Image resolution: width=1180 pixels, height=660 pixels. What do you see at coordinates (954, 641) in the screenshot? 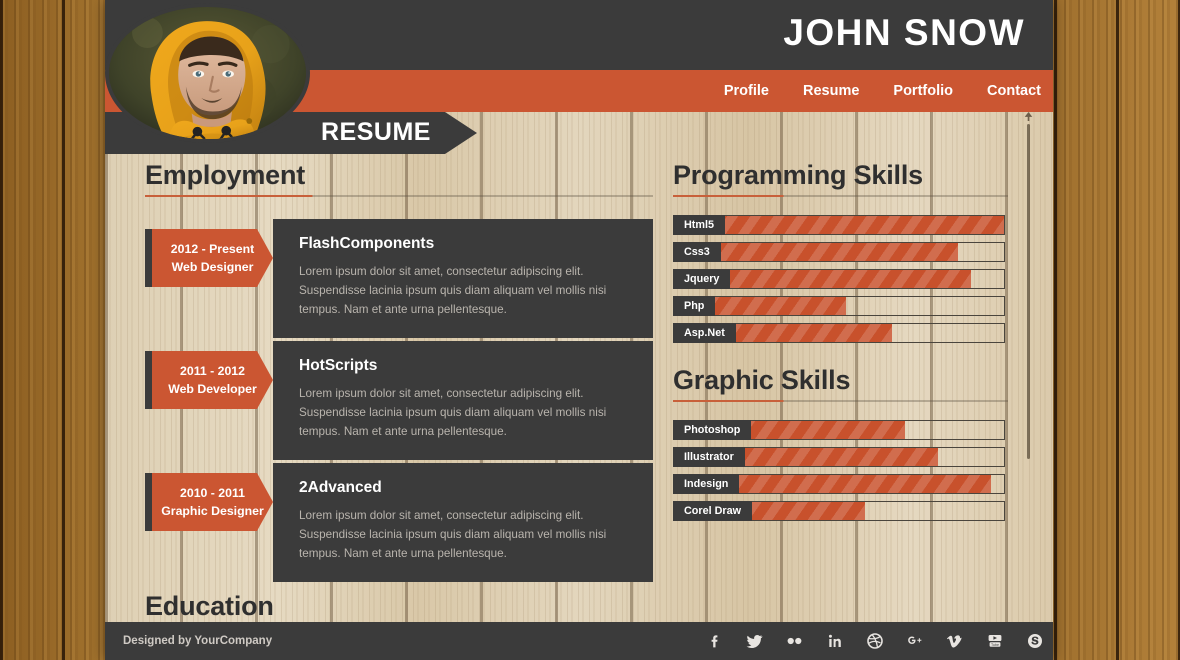
I see `vimeo-icon` at bounding box center [954, 641].